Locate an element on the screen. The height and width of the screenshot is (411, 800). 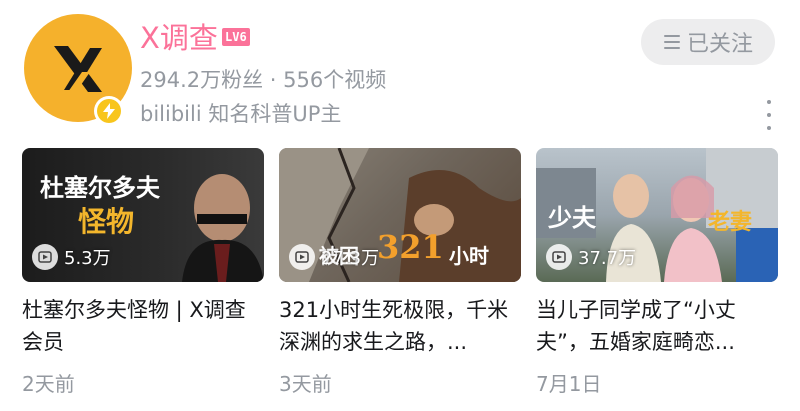
video-date: 7月1日 is located at coordinates (569, 384).